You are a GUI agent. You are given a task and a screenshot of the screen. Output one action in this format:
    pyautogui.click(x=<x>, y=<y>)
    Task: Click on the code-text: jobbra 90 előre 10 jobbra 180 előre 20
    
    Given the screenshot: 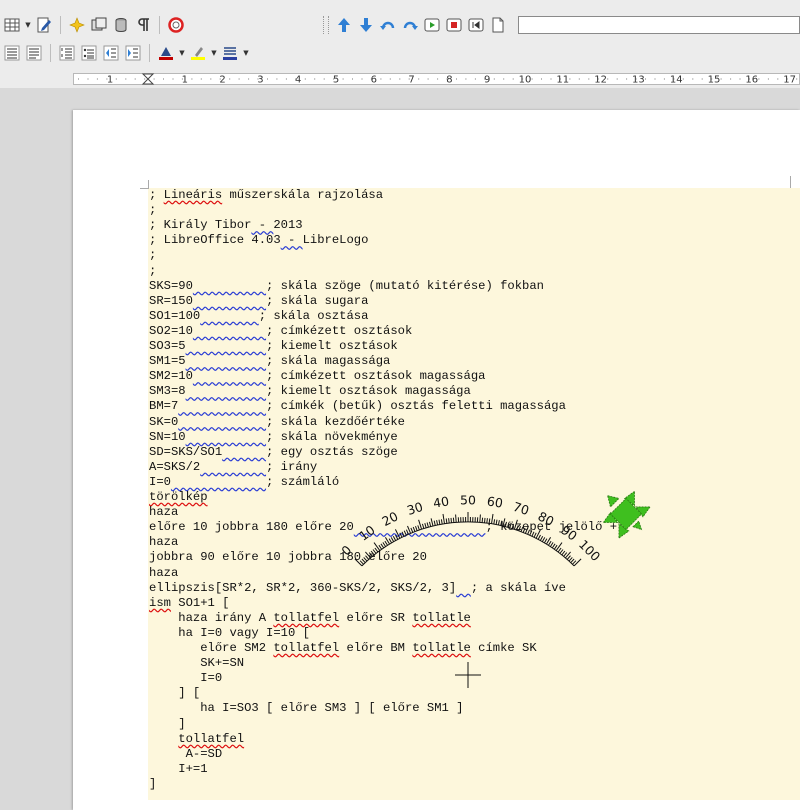 What is the action you would take?
    pyautogui.click(x=288, y=557)
    